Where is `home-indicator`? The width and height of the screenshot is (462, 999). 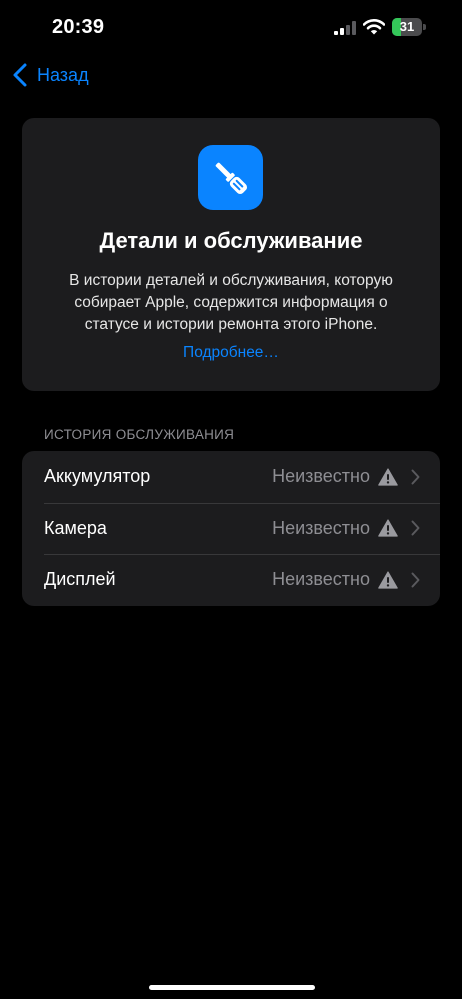 home-indicator is located at coordinates (232, 987).